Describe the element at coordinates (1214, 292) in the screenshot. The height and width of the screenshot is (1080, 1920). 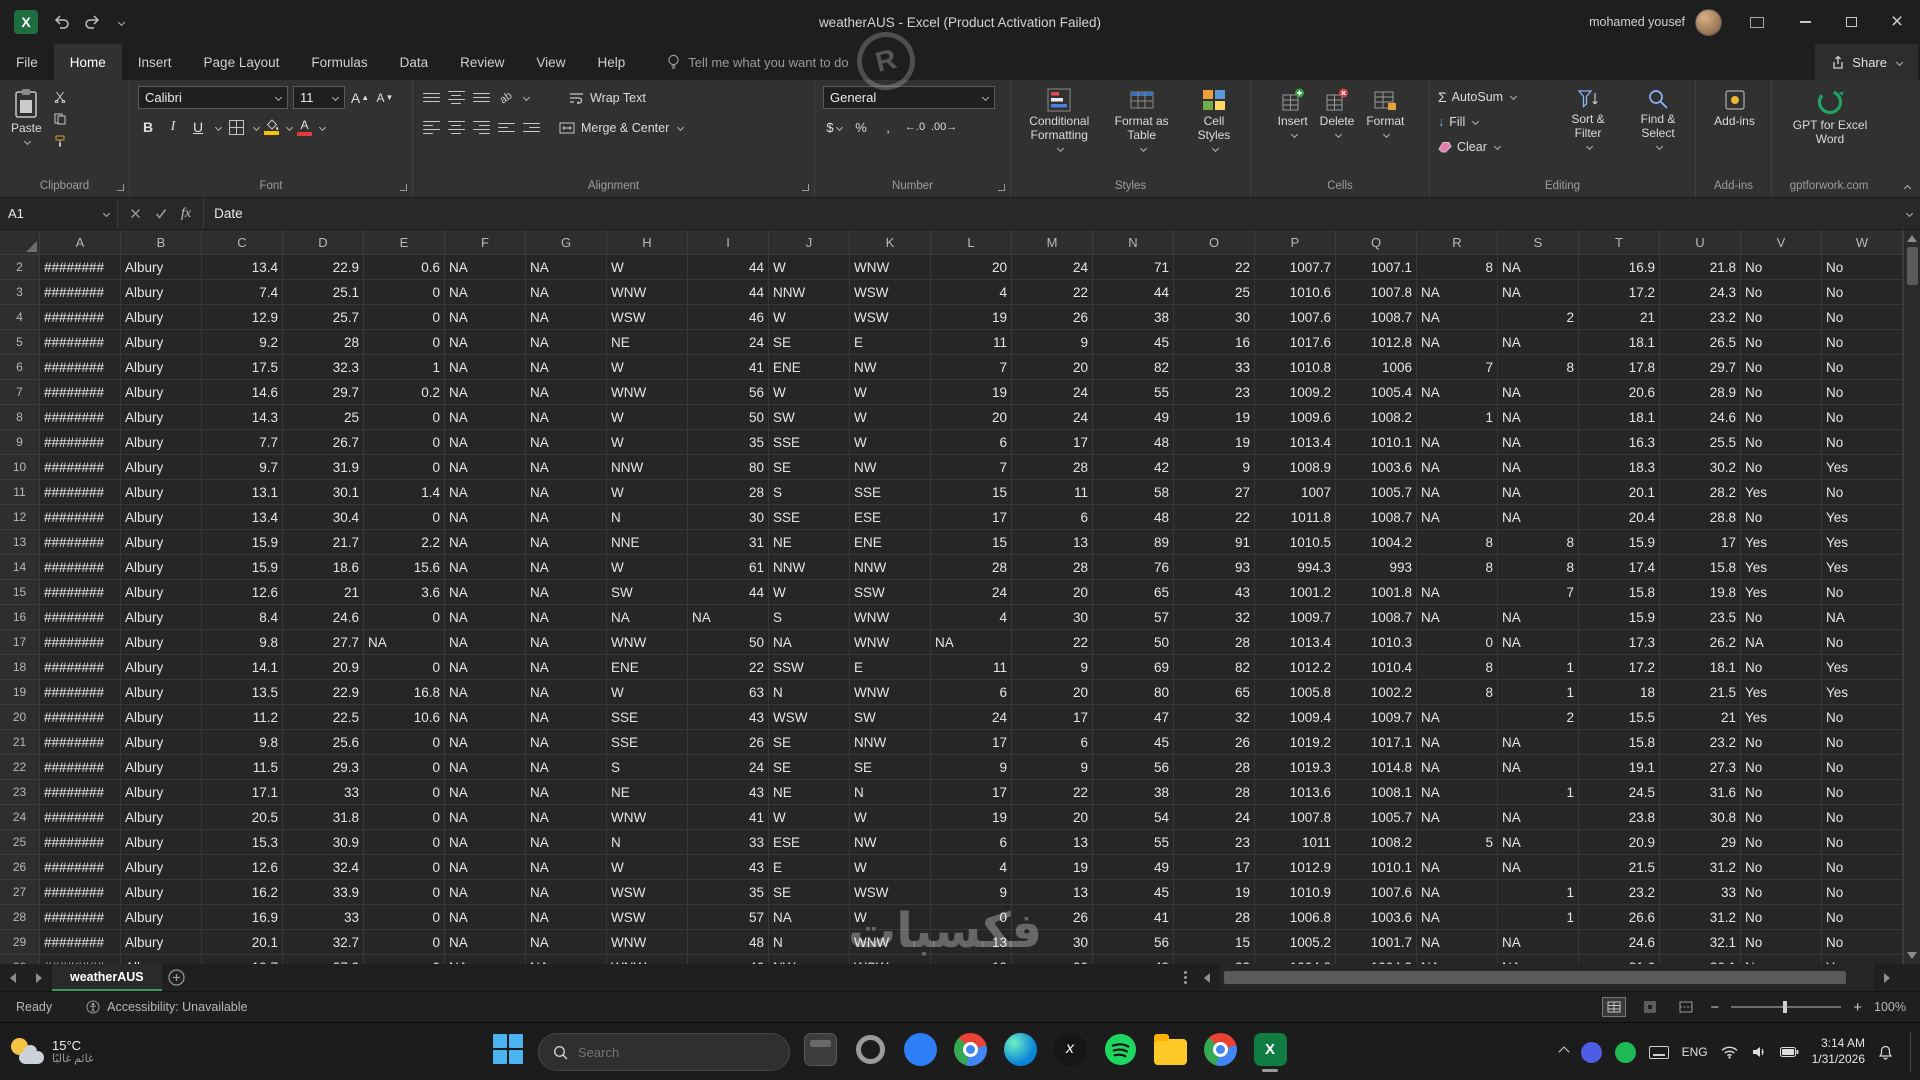
I see `cell-O3: 25` at that location.